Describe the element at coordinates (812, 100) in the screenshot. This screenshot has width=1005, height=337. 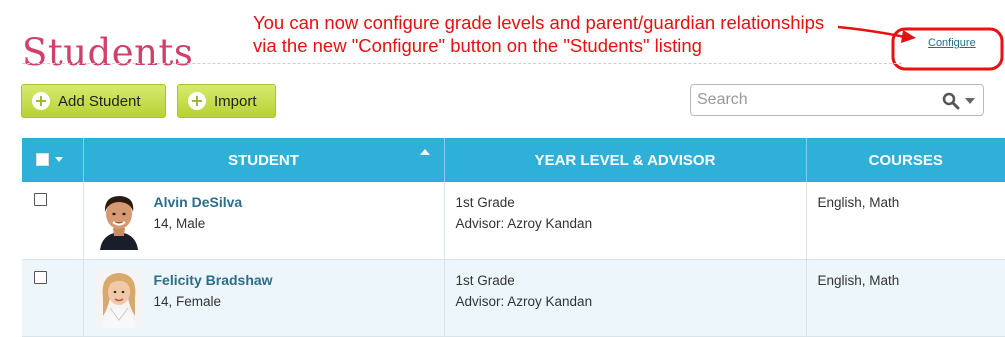
I see `search-input` at that location.